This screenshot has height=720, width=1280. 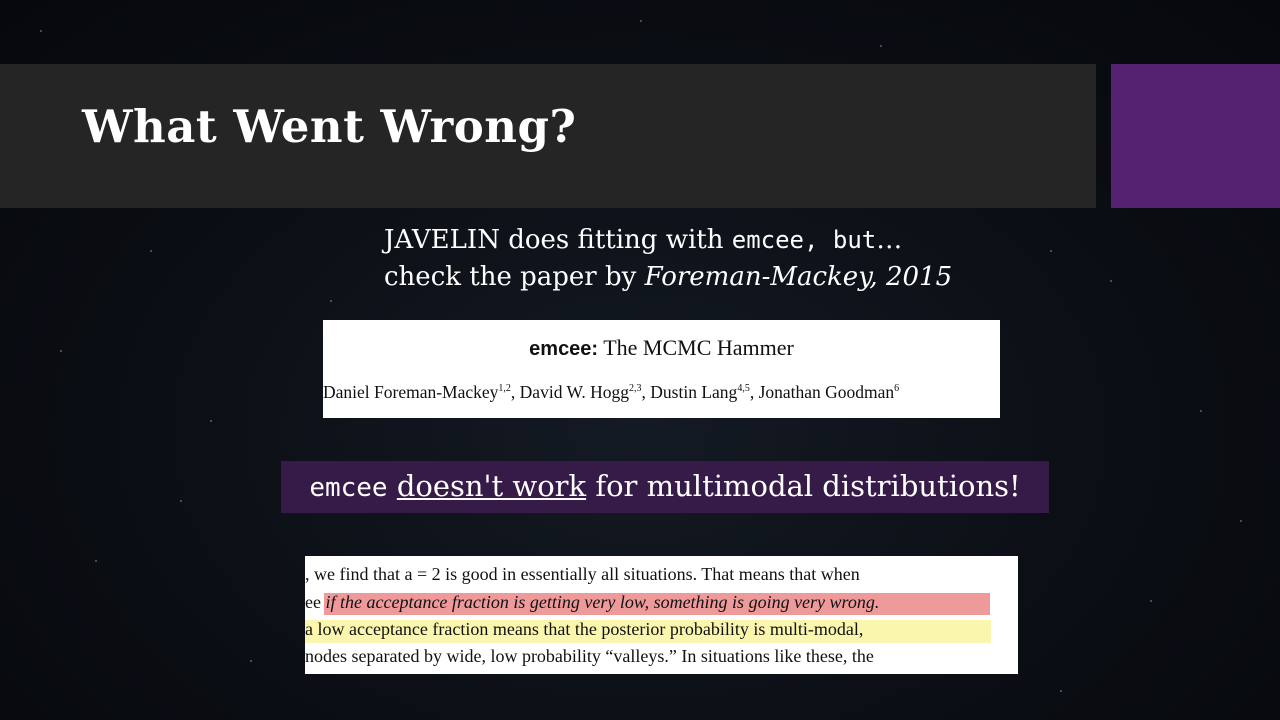 I want to click on author-affiliation: 1,2, so click(x=504, y=389).